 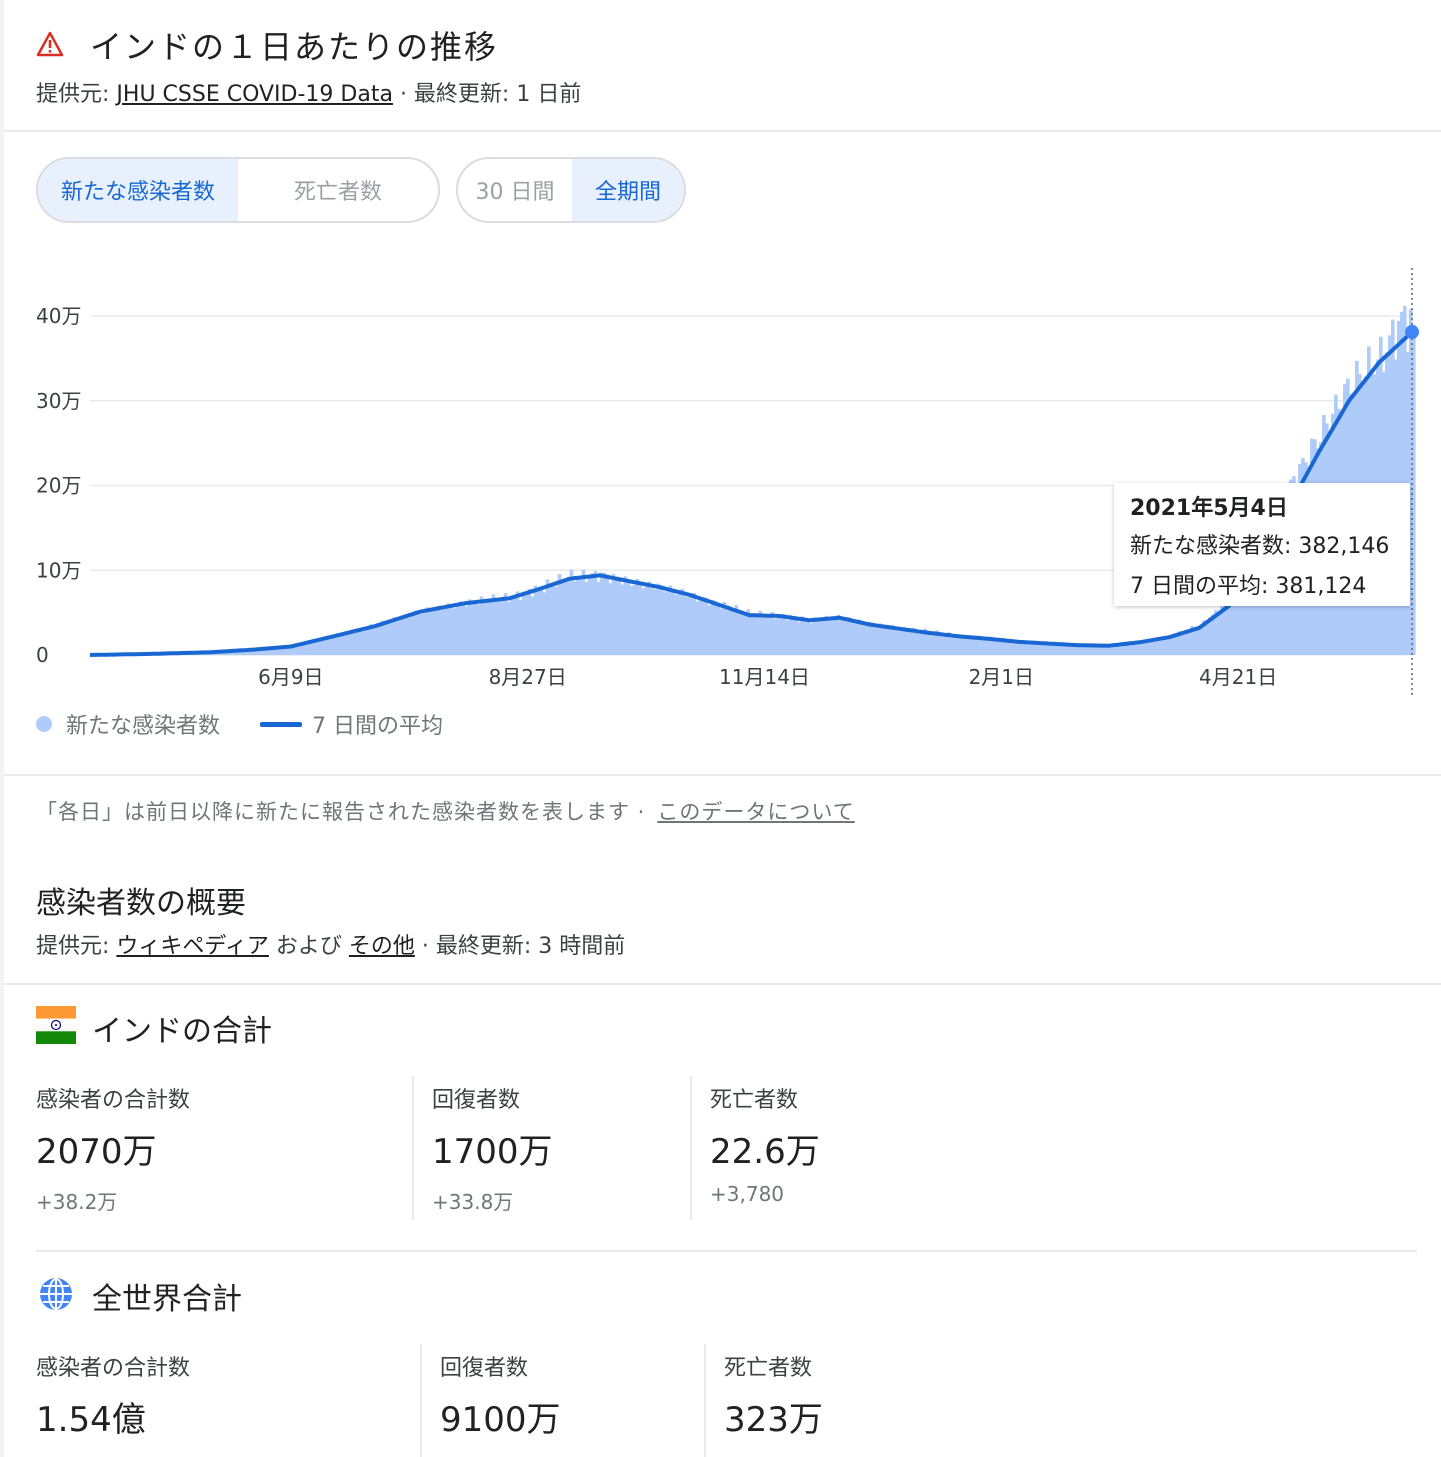 I want to click on y-tick-label: 30万, so click(x=58, y=401).